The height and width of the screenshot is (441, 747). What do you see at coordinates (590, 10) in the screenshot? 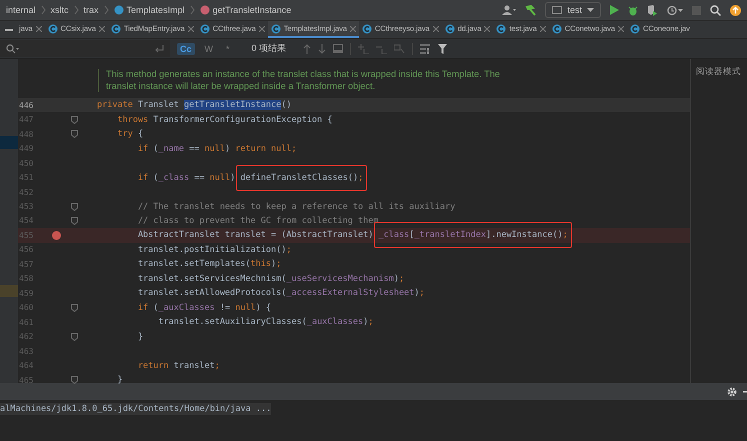
I see `caret-icon` at bounding box center [590, 10].